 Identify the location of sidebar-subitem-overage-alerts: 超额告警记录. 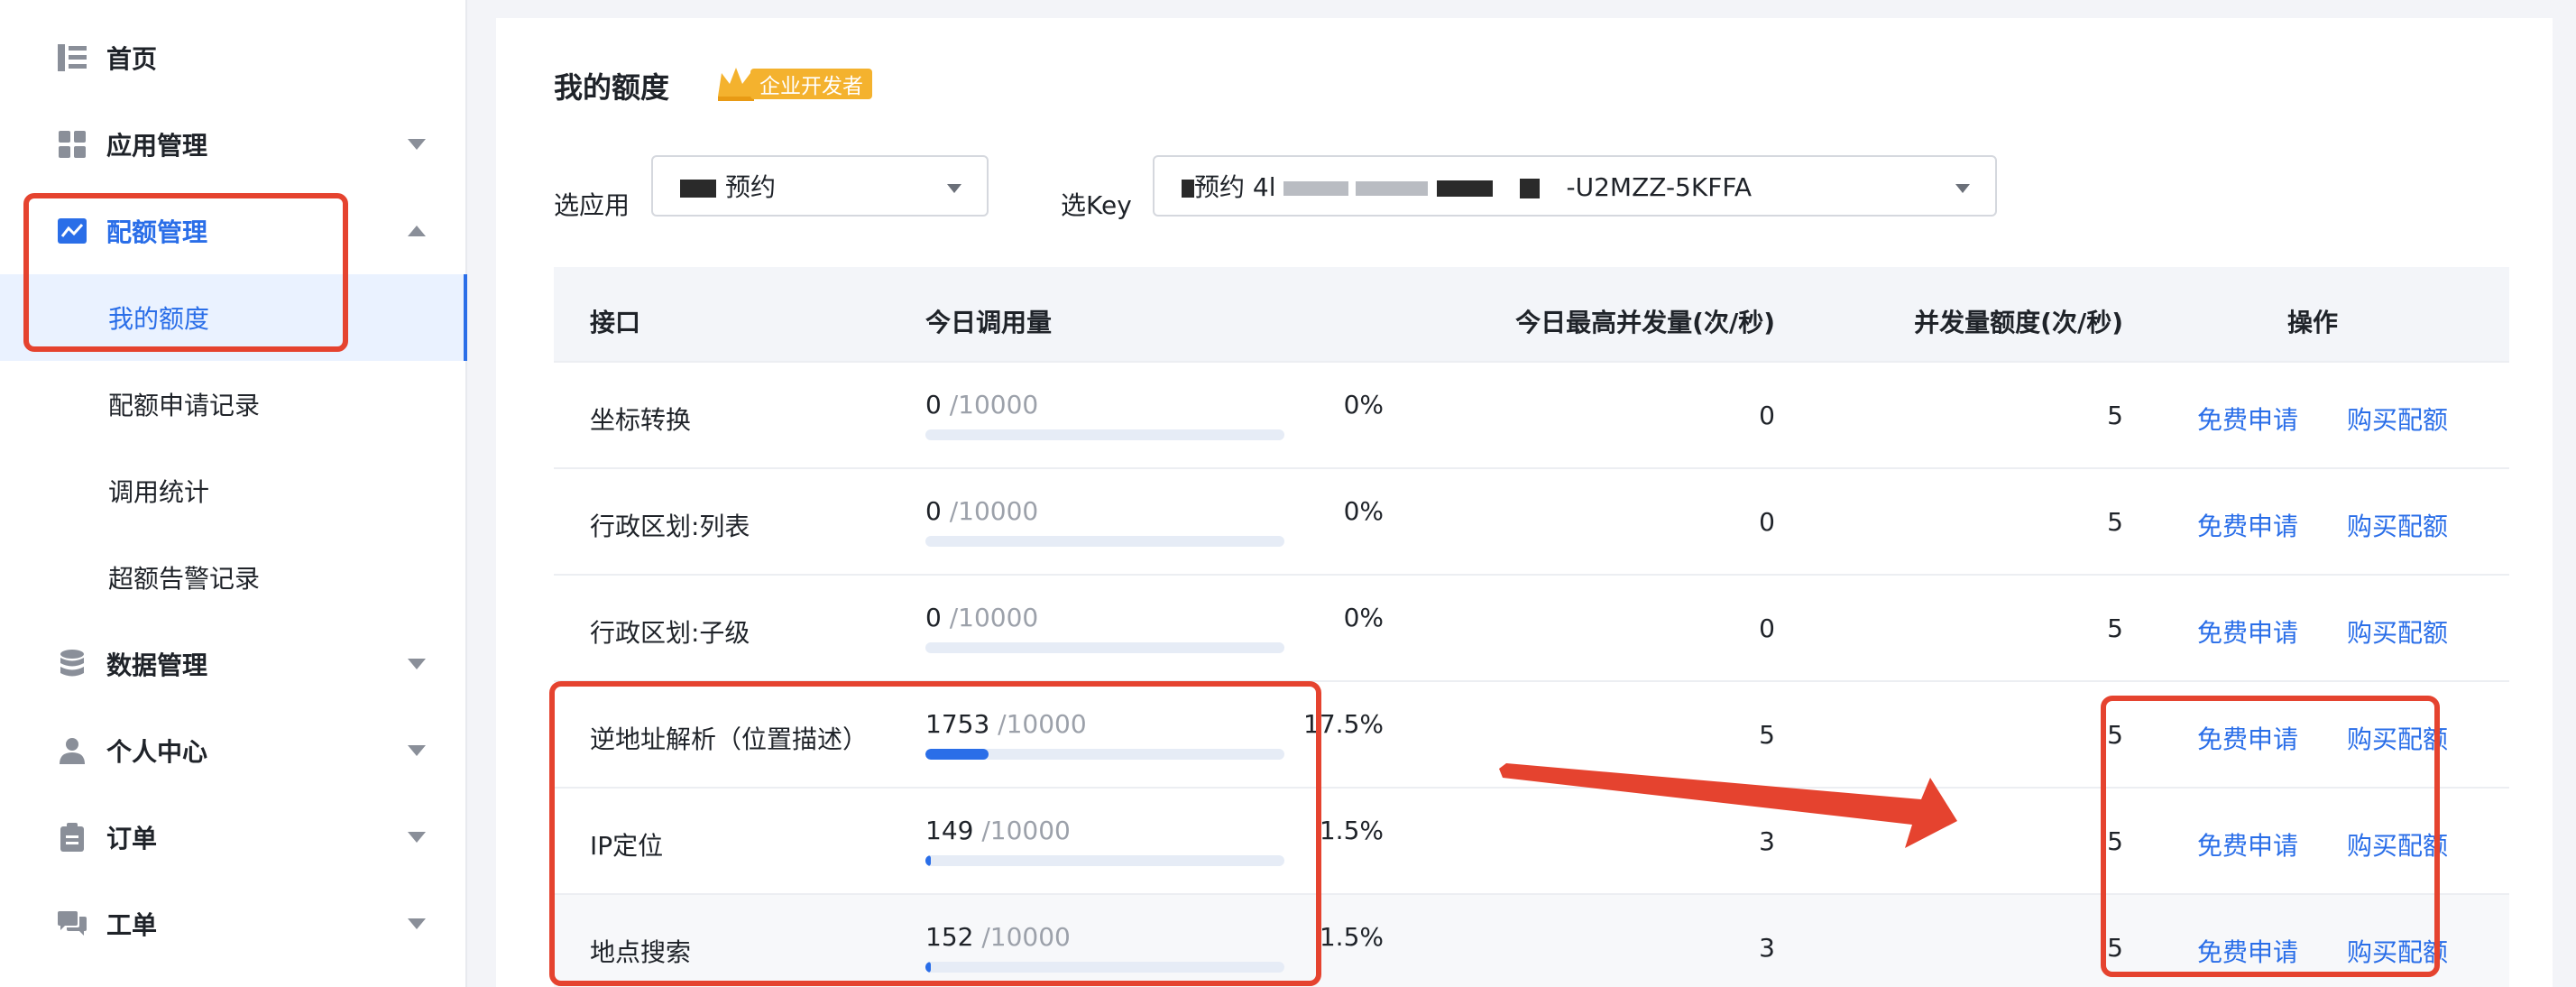
(233, 577).